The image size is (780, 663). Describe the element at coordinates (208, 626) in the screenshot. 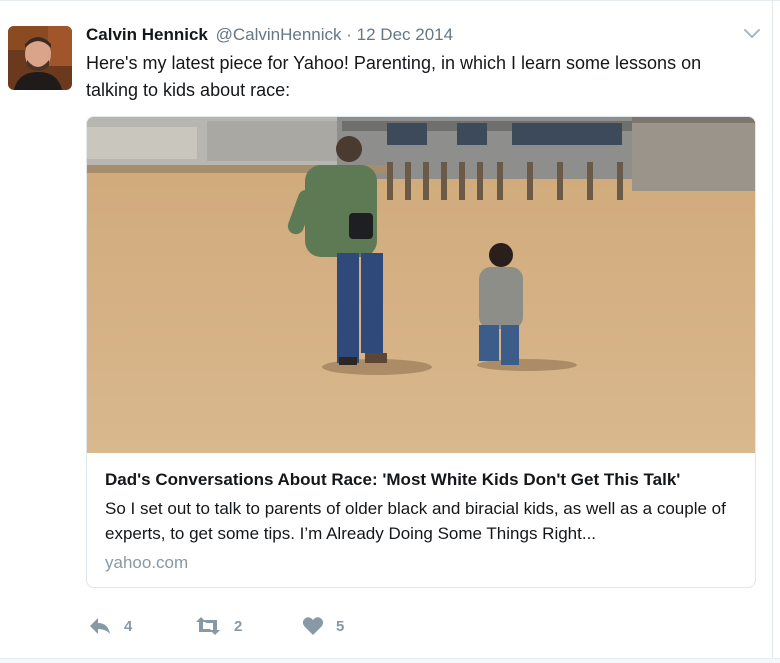

I see `retweet-icon` at that location.